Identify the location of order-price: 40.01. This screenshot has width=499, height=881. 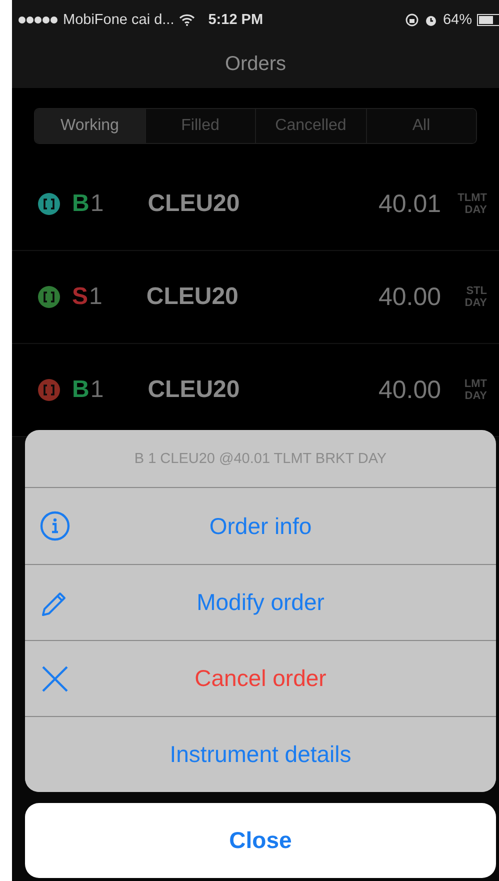
(409, 204).